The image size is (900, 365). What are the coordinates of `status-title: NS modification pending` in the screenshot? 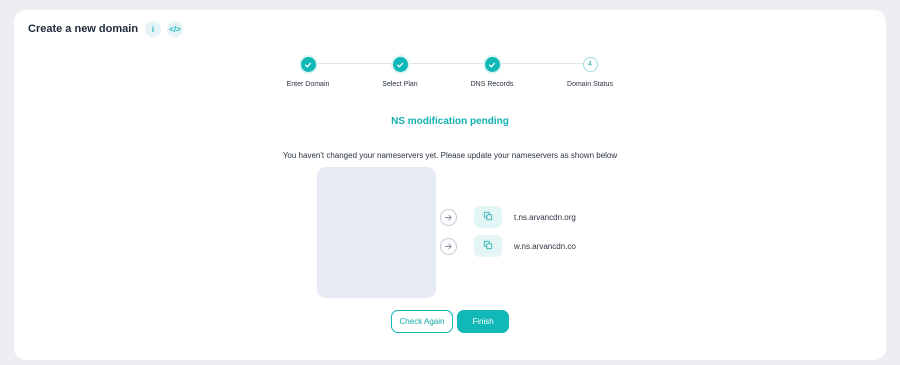 It's located at (450, 121).